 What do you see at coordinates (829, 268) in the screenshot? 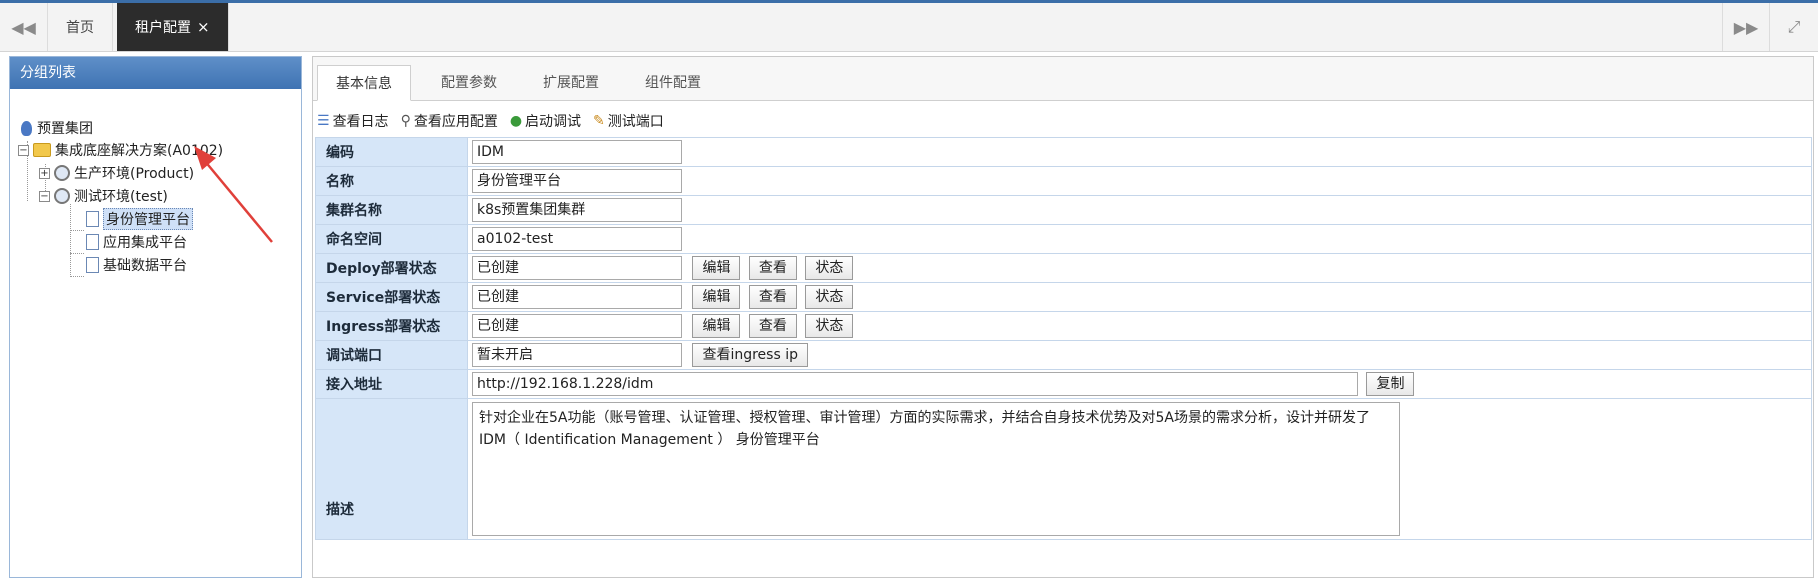
I see `deploy-status-button: 状态` at bounding box center [829, 268].